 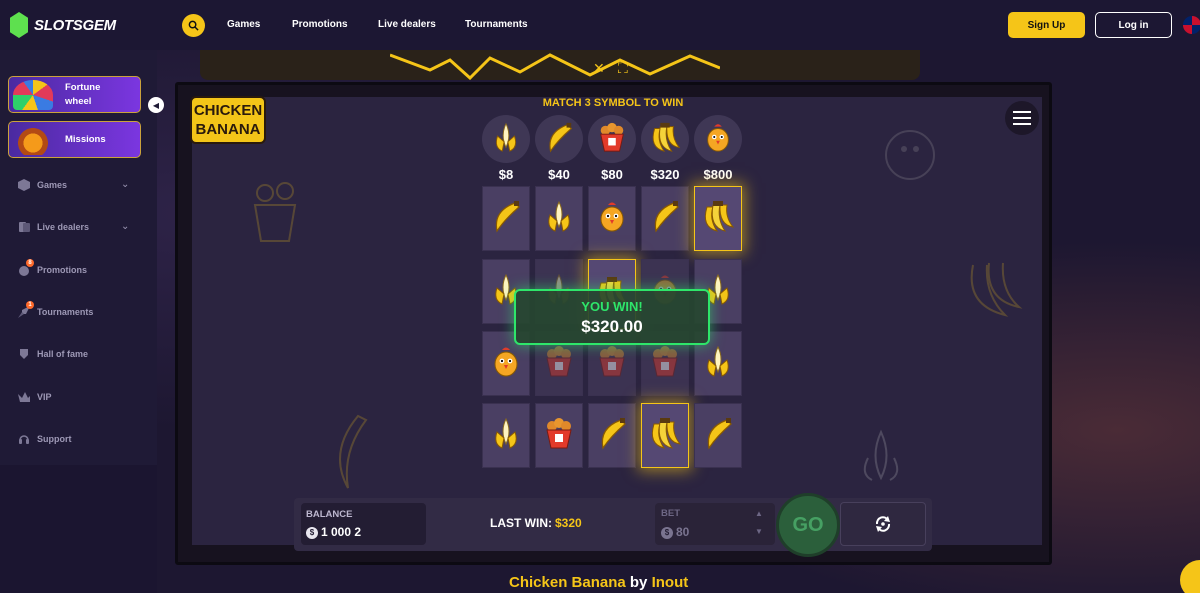 I want to click on sidebar-item-live-dealers: Live dealers, so click(x=53, y=227).